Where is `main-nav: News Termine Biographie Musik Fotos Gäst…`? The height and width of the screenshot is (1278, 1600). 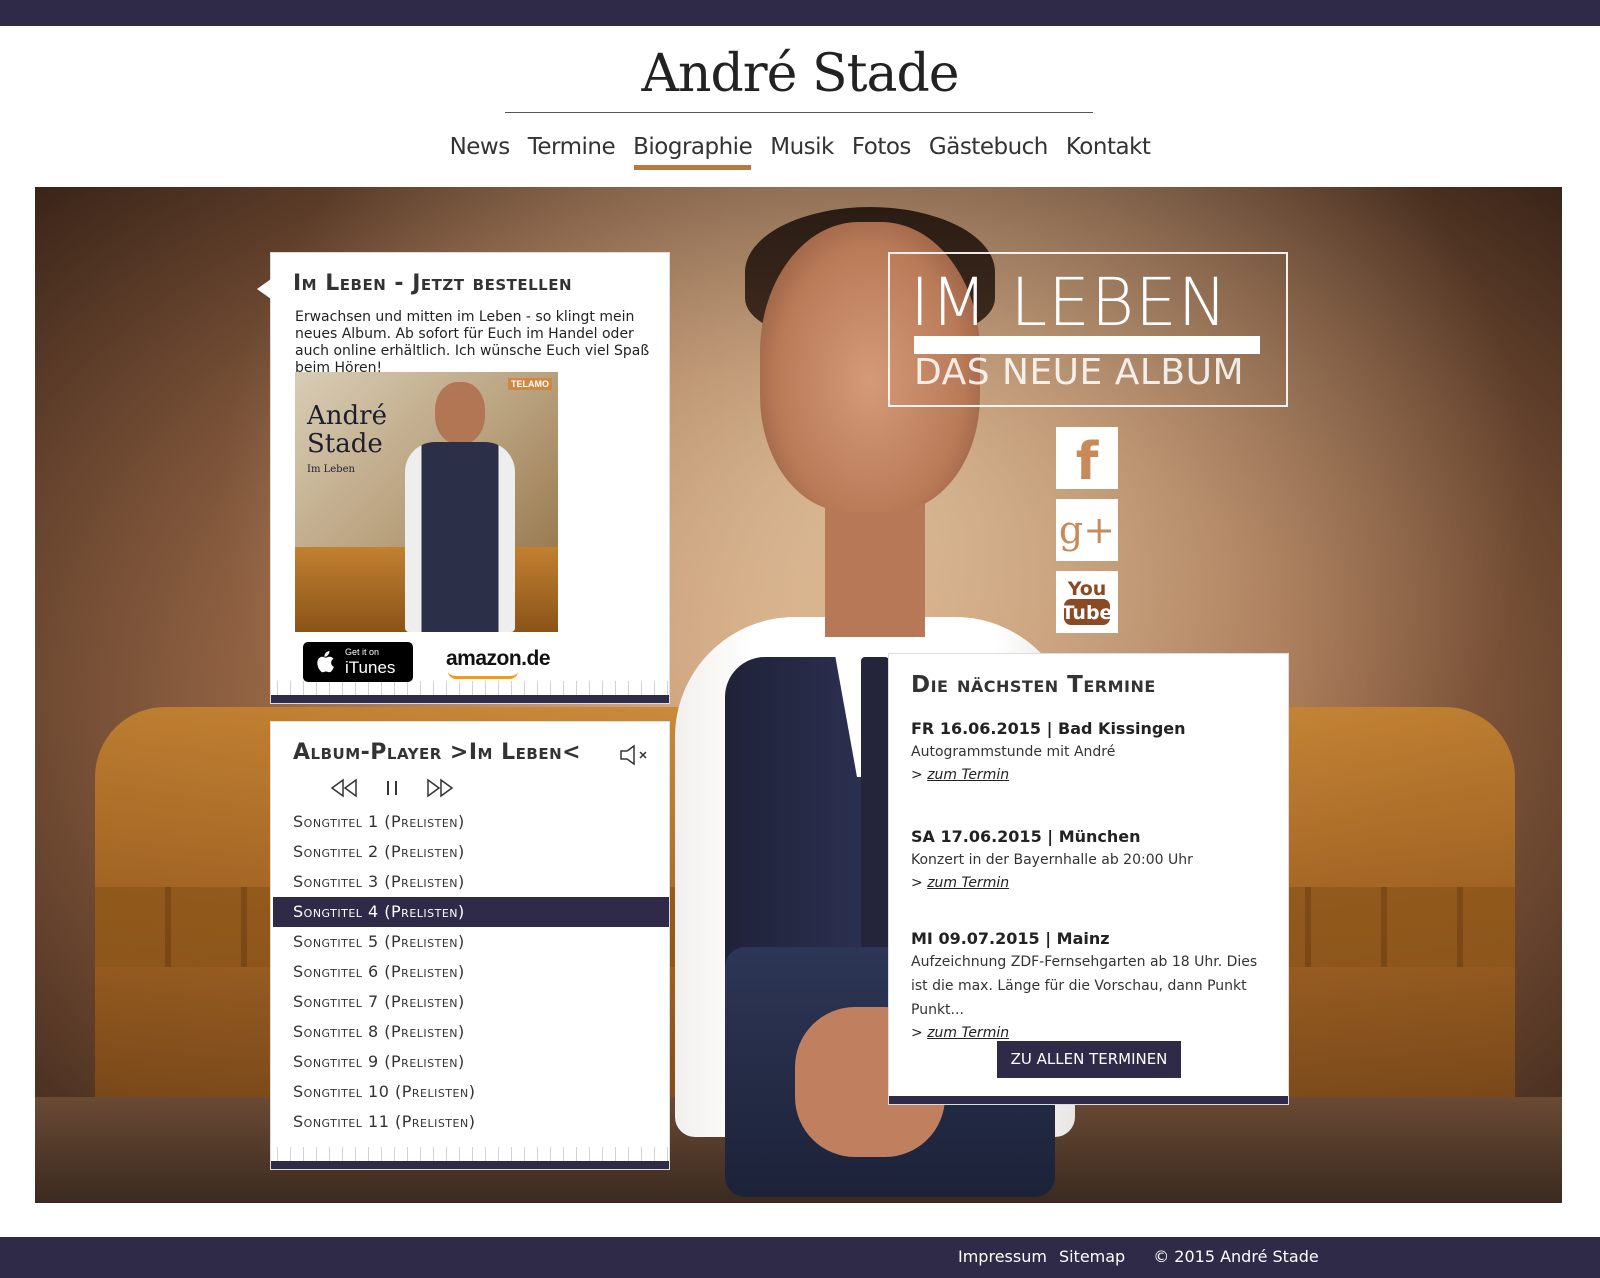 main-nav: News Termine Biographie Musik Fotos Gäst… is located at coordinates (800, 152).